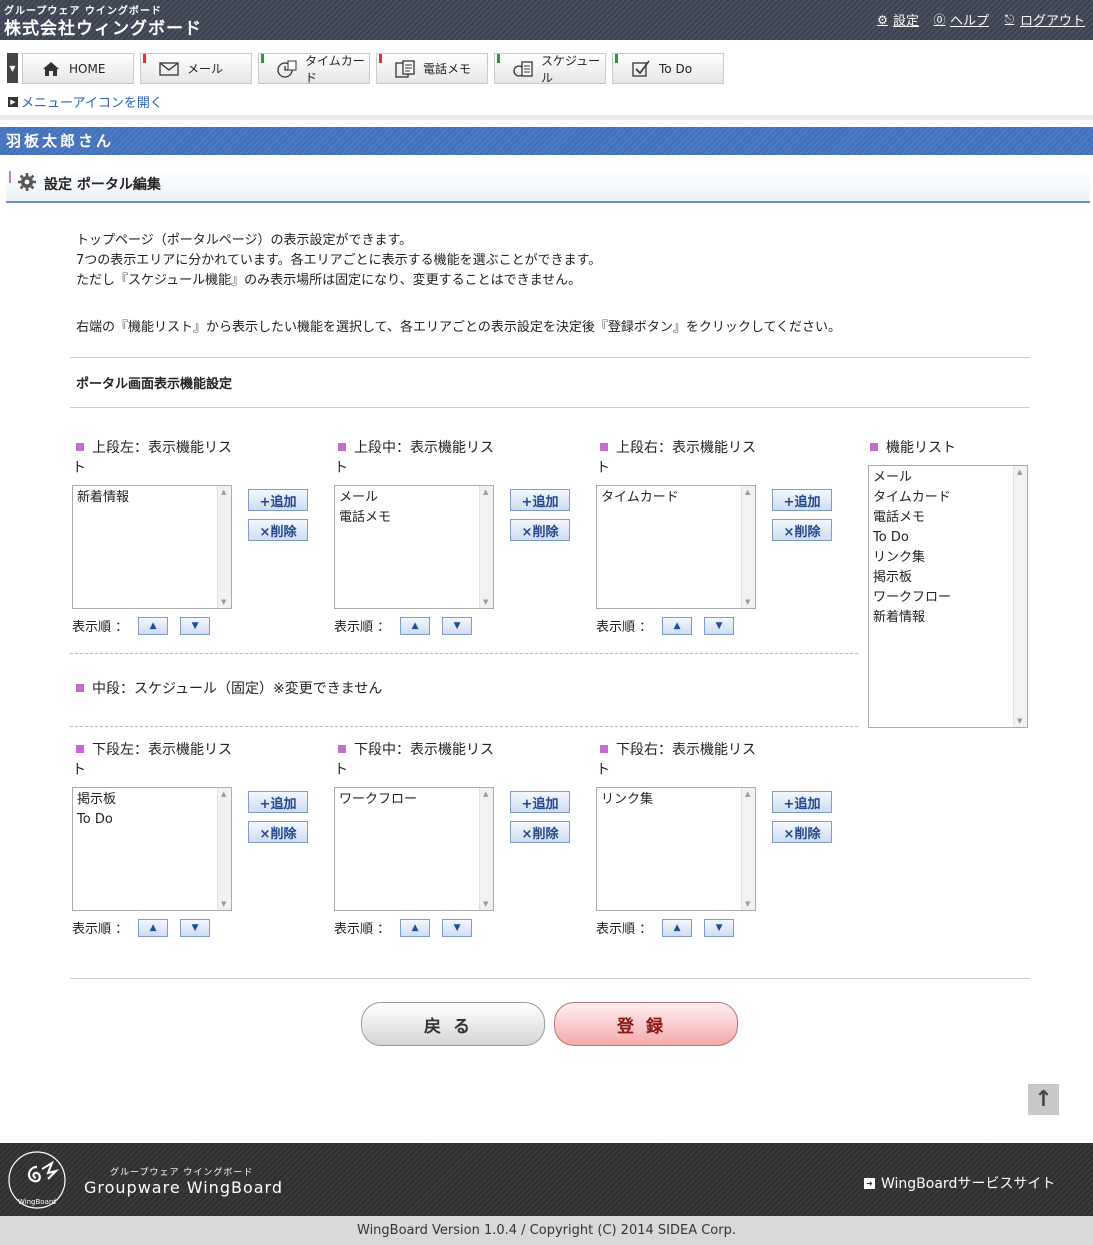 Image resolution: width=1093 pixels, height=1245 pixels. What do you see at coordinates (154, 384) in the screenshot?
I see `portal-settings-heading: ポータル画面表示機能設定` at bounding box center [154, 384].